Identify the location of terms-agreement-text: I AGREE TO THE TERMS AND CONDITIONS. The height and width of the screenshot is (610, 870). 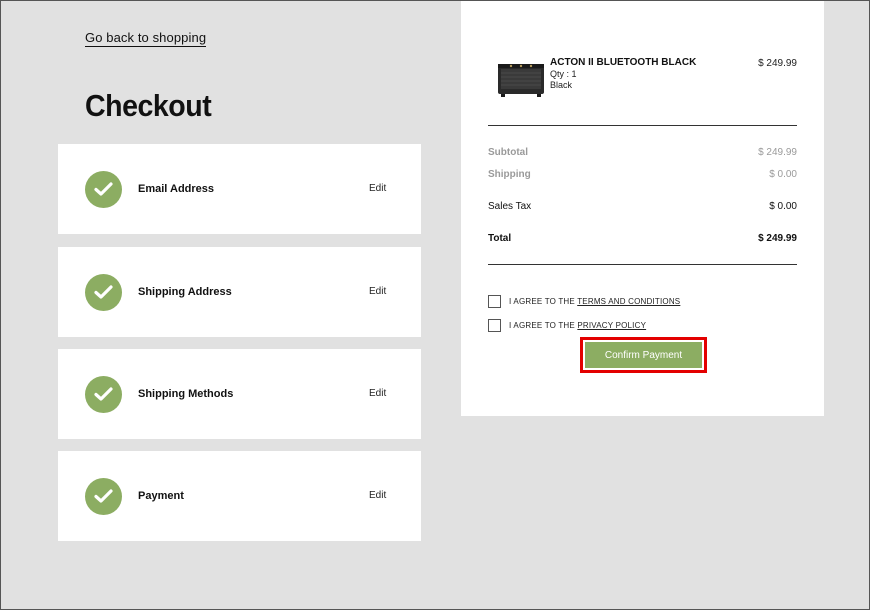
(594, 301).